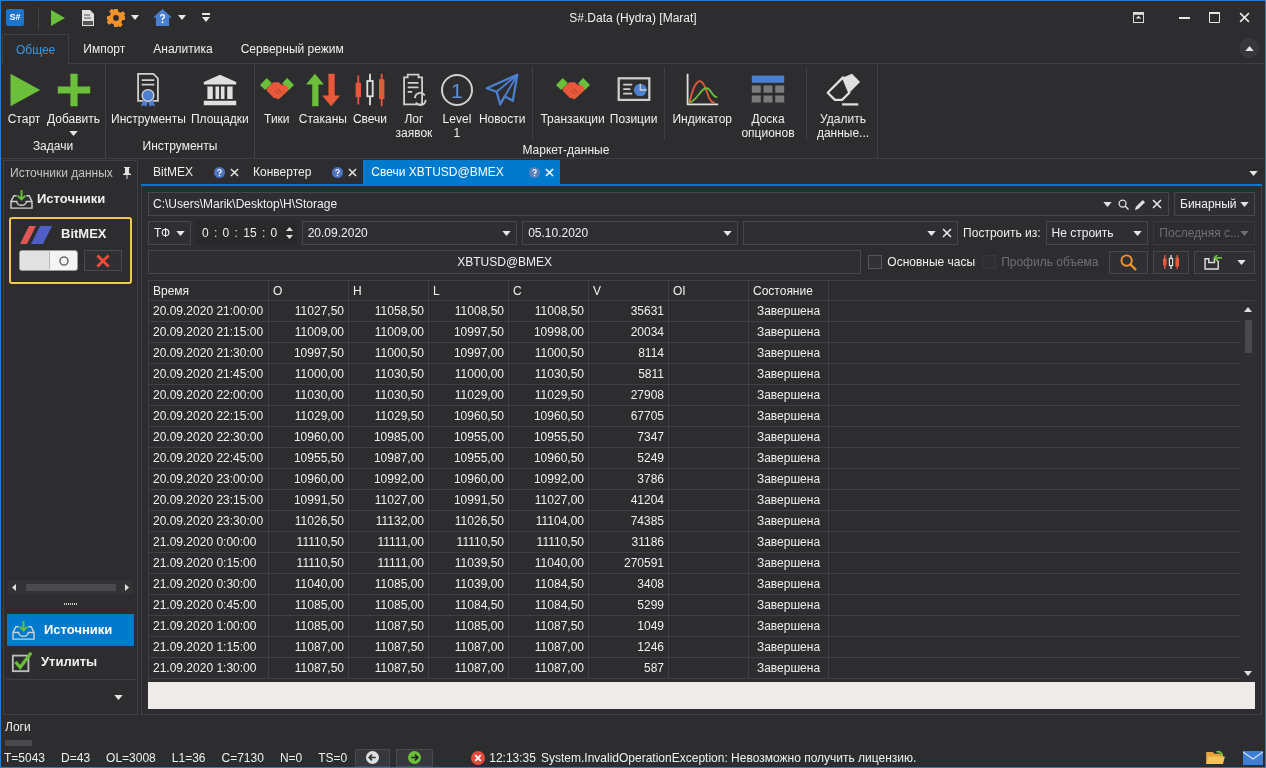 This screenshot has height=768, width=1266. What do you see at coordinates (709, 290) in the screenshot?
I see `column-header: OI` at bounding box center [709, 290].